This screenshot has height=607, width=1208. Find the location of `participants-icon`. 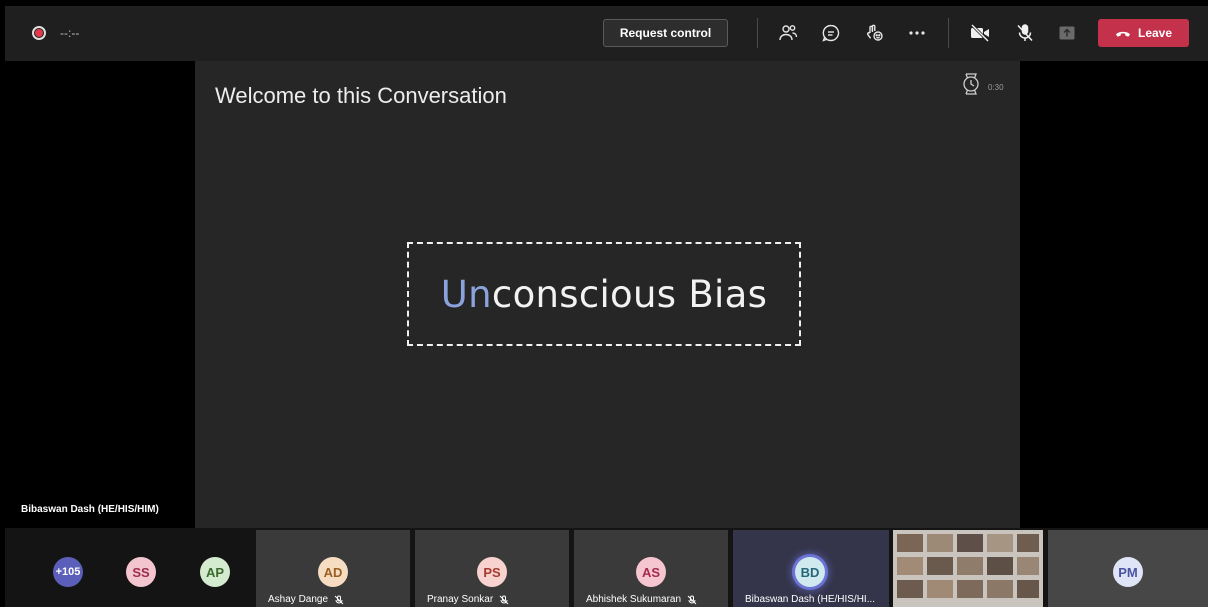

participants-icon is located at coordinates (788, 33).